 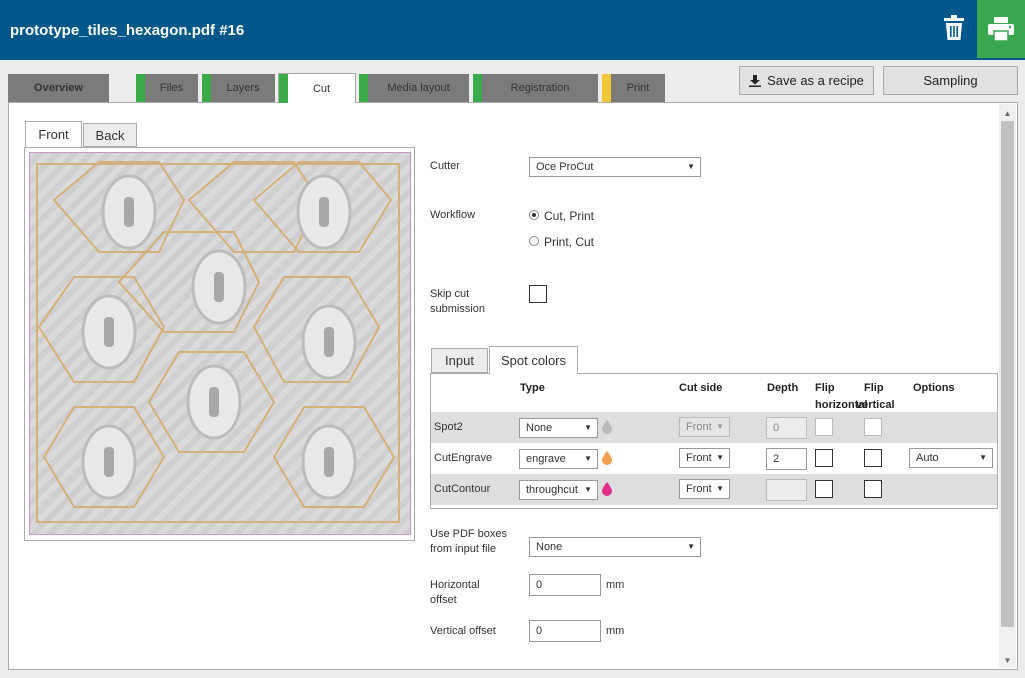 I want to click on type-value: None, so click(x=539, y=428).